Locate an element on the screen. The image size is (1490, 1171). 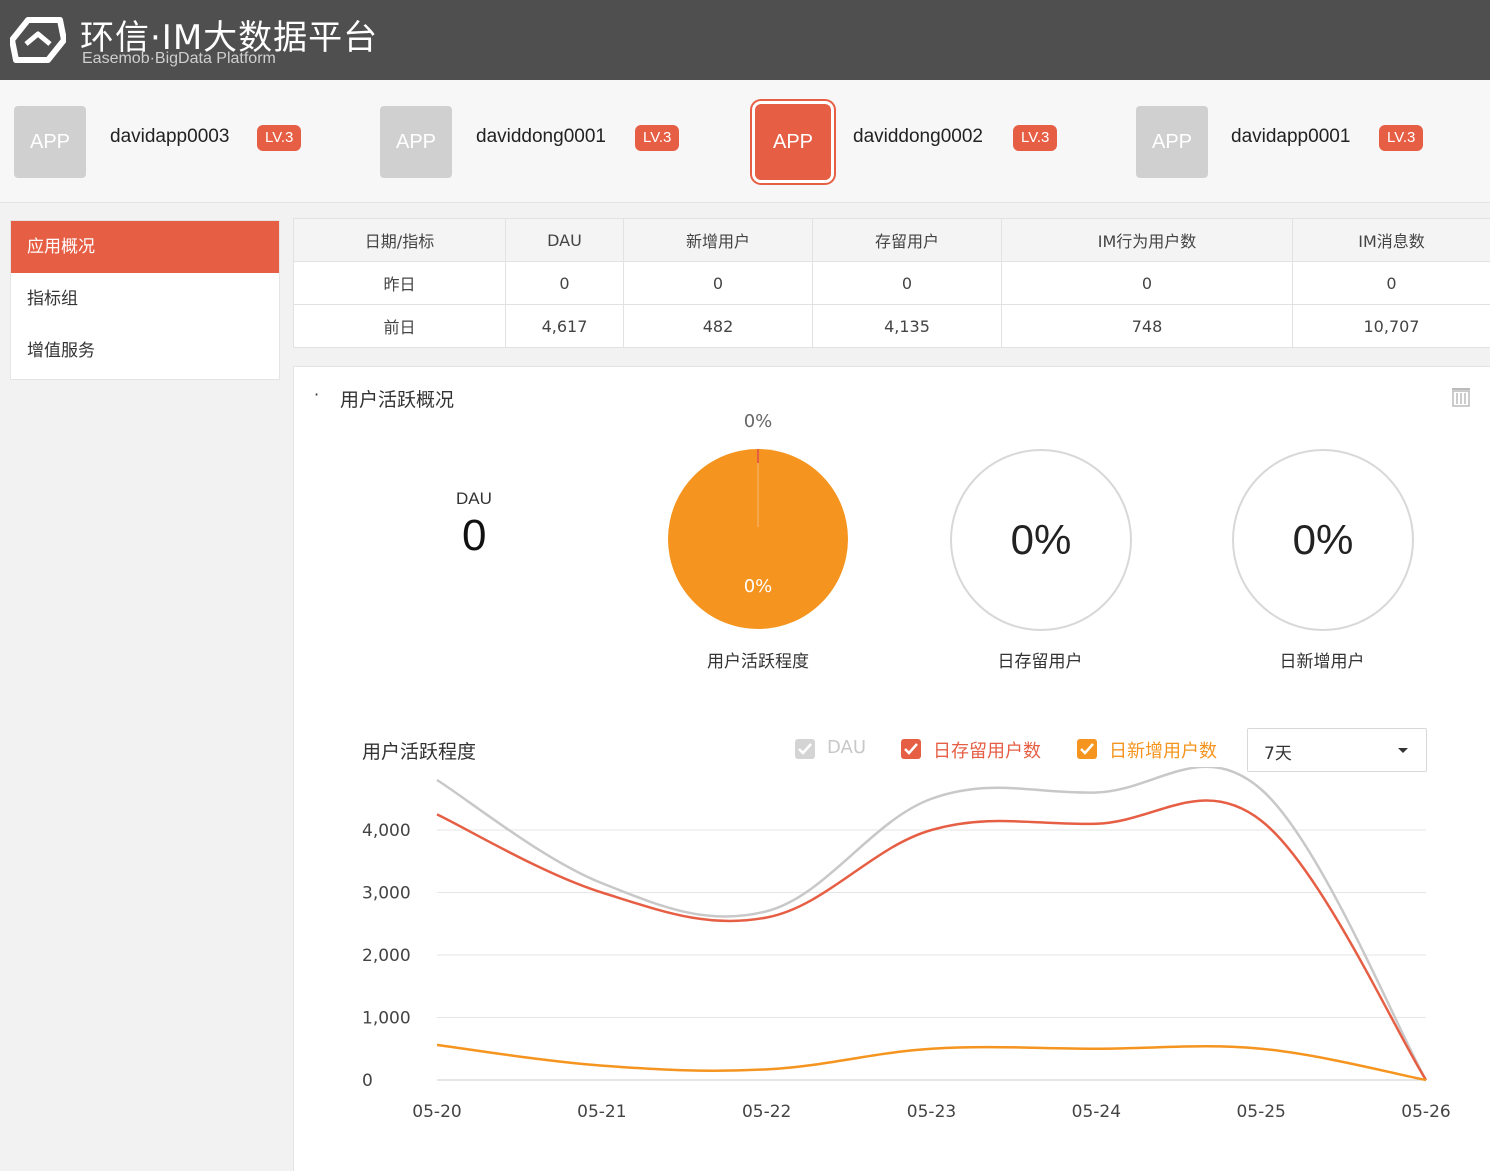
y-tick-label: 3,000 is located at coordinates (386, 894).